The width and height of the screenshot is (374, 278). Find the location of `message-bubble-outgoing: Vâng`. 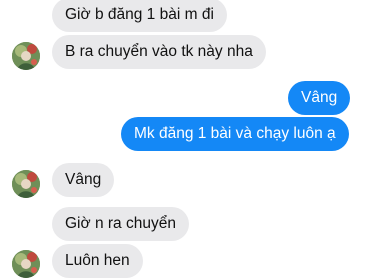

message-bubble-outgoing: Vâng is located at coordinates (319, 98).